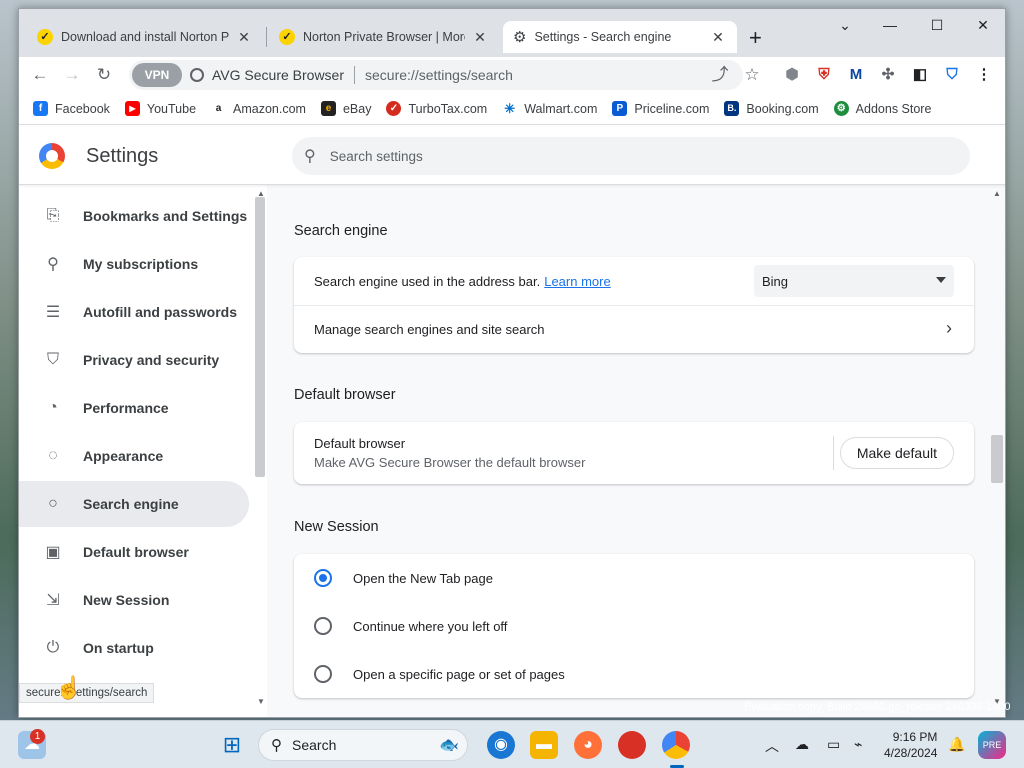  I want to click on new-tab-plus-icon: +, so click(755, 38).